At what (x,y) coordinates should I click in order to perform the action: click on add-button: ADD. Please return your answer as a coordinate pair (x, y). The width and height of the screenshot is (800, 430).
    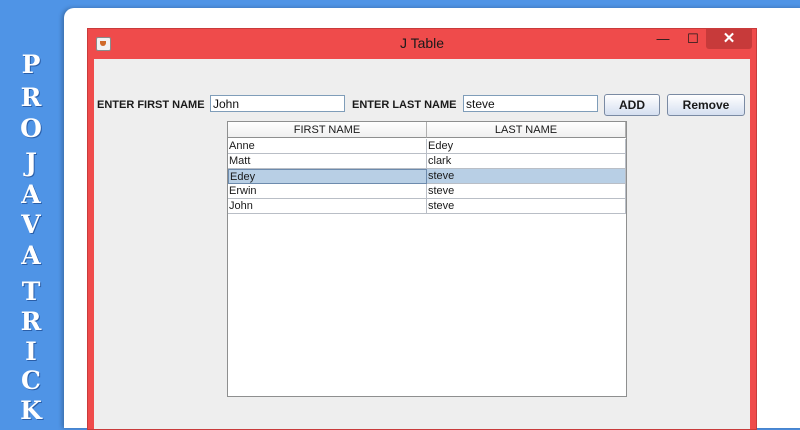
    Looking at the image, I should click on (632, 105).